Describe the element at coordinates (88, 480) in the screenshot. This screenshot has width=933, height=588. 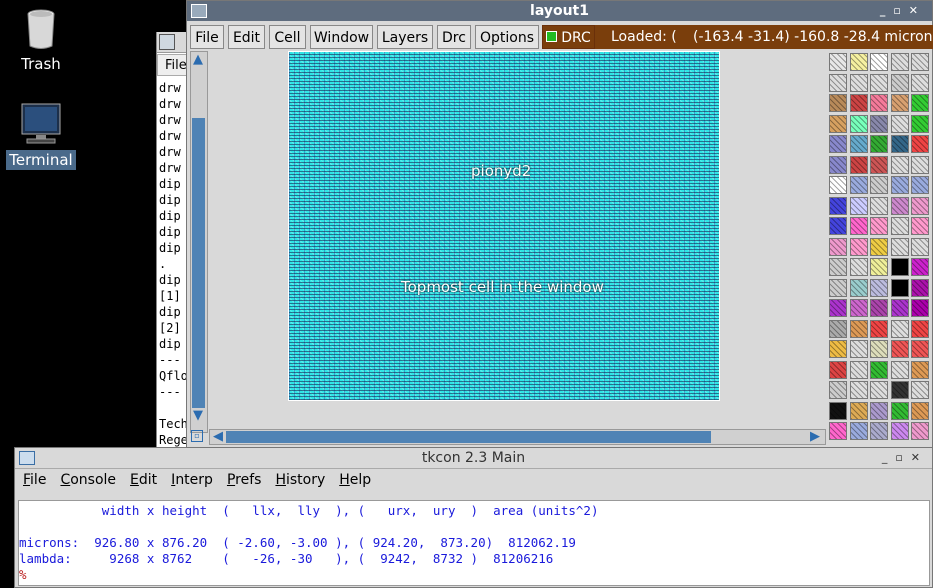
I see `tkcon-menu-console: Console` at that location.